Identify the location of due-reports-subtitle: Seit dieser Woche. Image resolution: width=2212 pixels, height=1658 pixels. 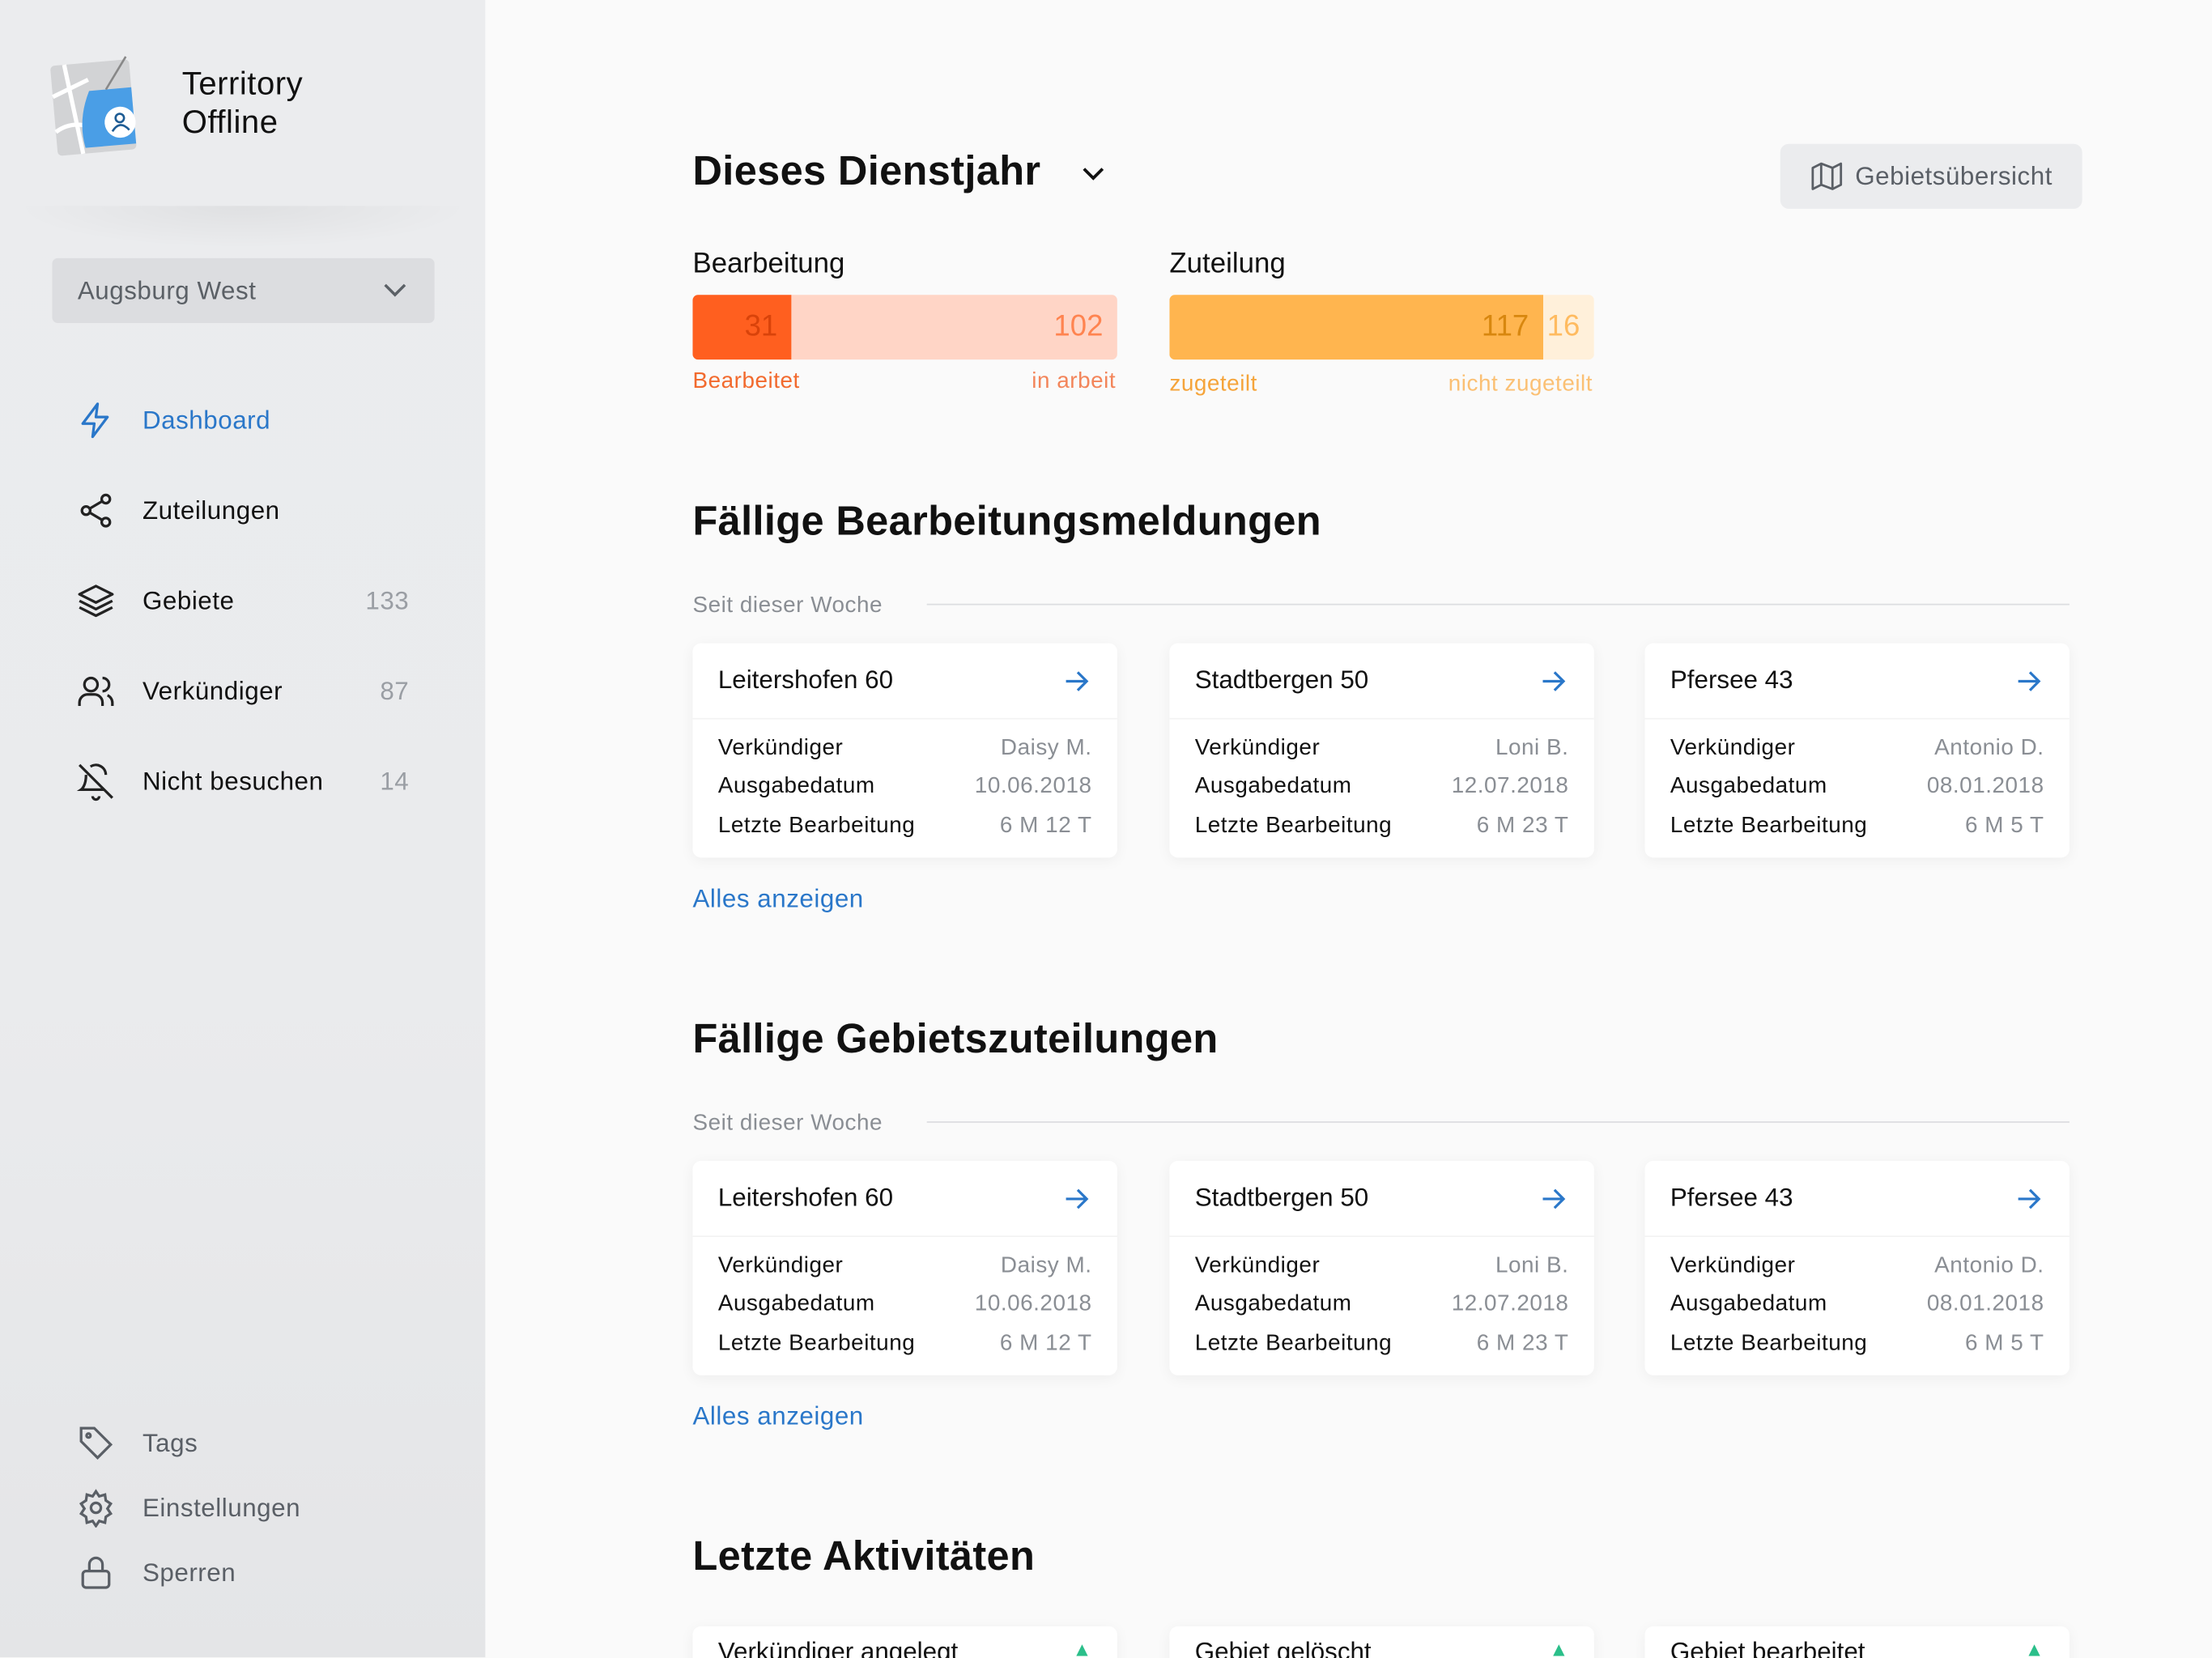
(787, 606).